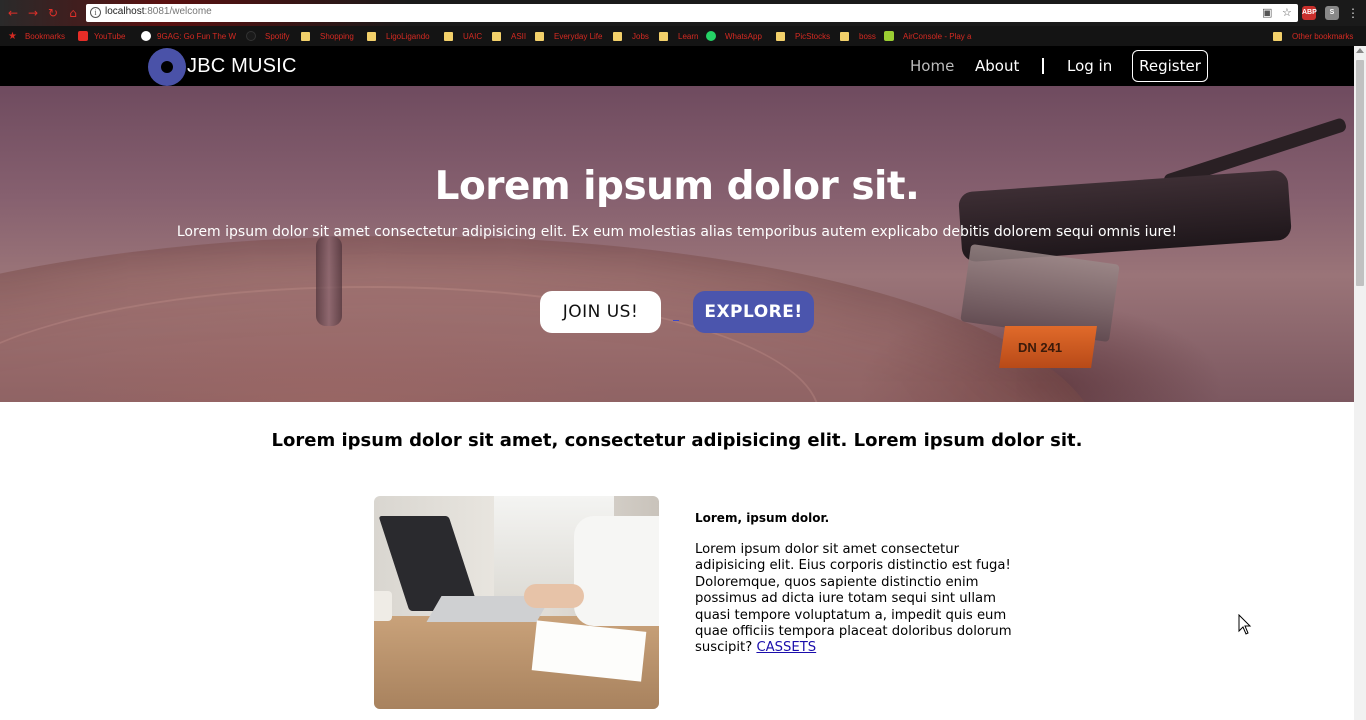 The height and width of the screenshot is (720, 1366). I want to click on spotify-icon, so click(251, 36).